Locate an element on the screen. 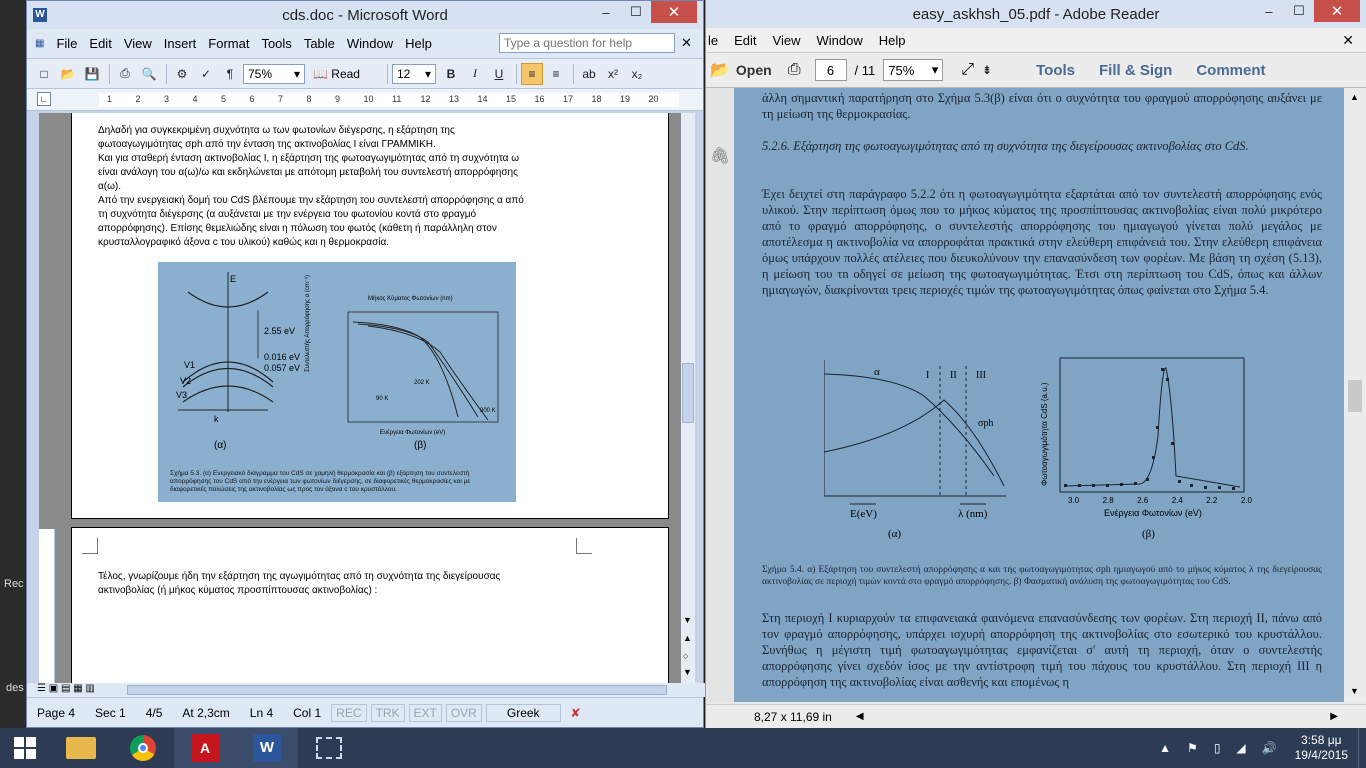  chrome-icon is located at coordinates (143, 748).